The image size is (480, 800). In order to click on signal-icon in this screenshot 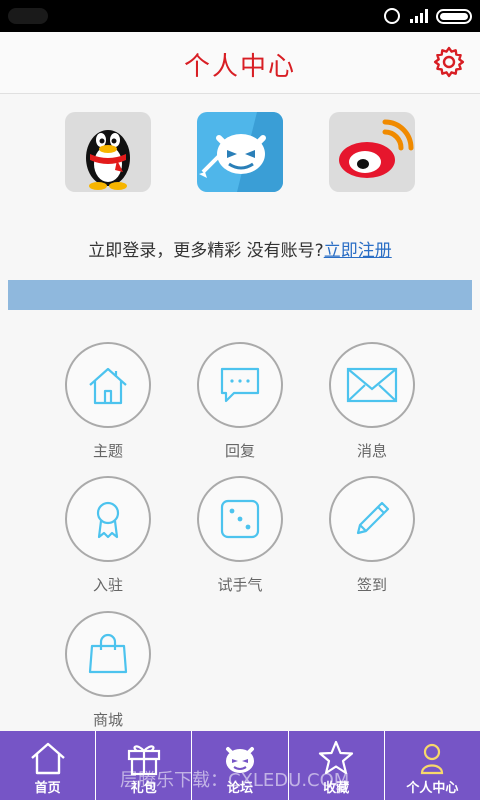, I will do `click(419, 16)`.